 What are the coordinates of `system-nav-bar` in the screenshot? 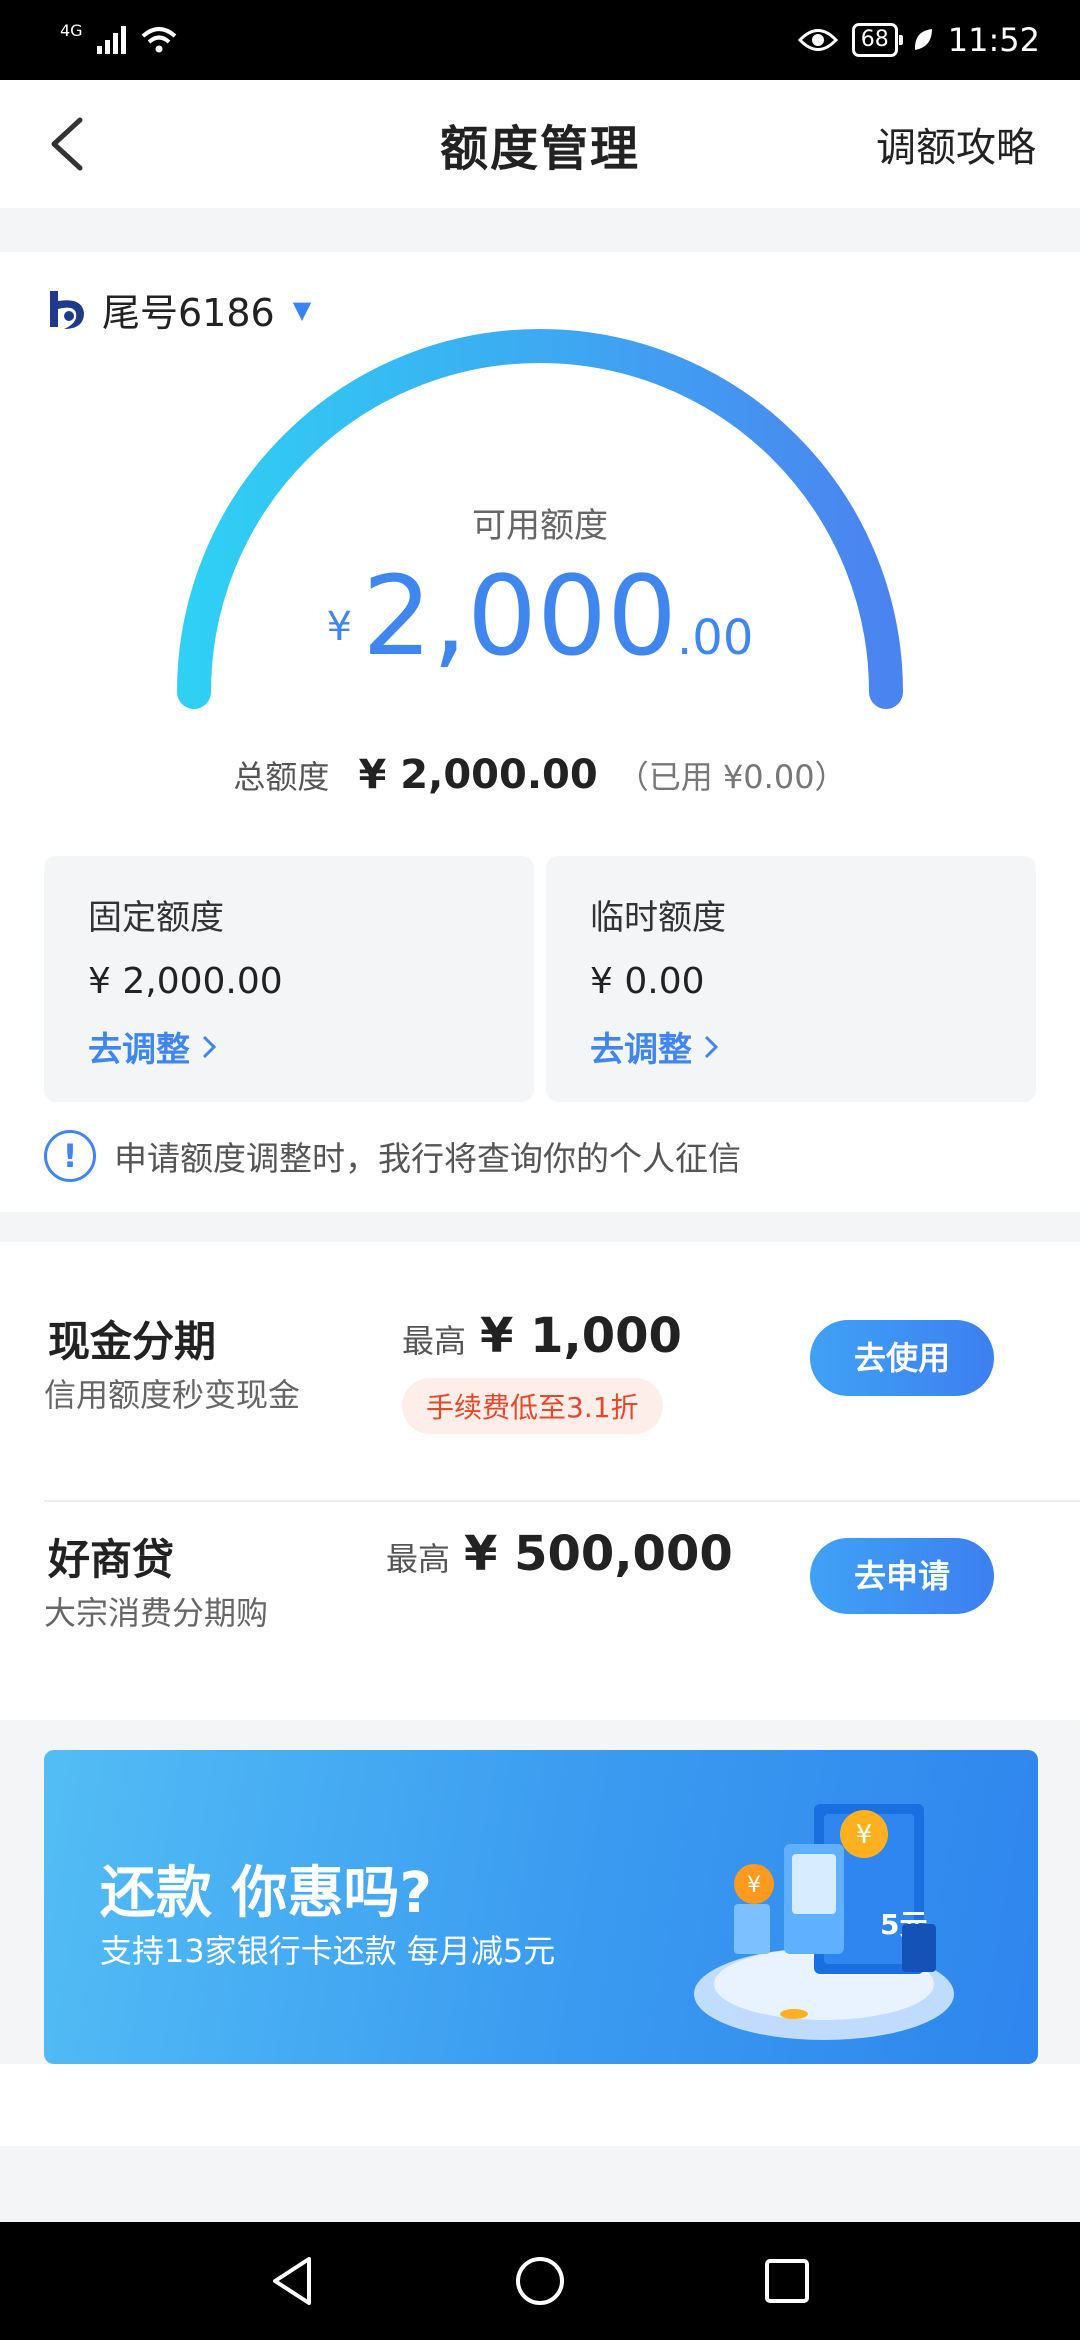 It's located at (540, 2281).